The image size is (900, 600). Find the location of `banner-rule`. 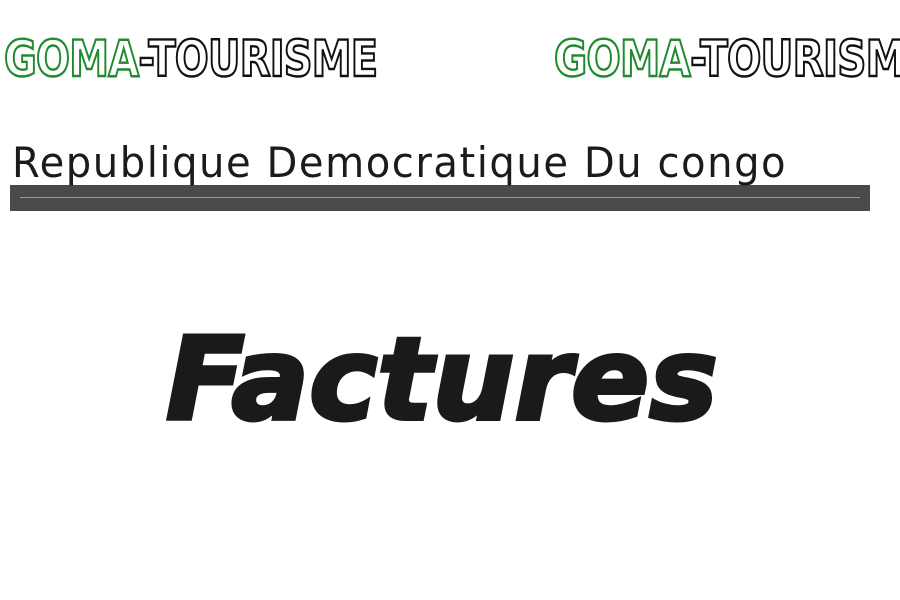

banner-rule is located at coordinates (440, 197).